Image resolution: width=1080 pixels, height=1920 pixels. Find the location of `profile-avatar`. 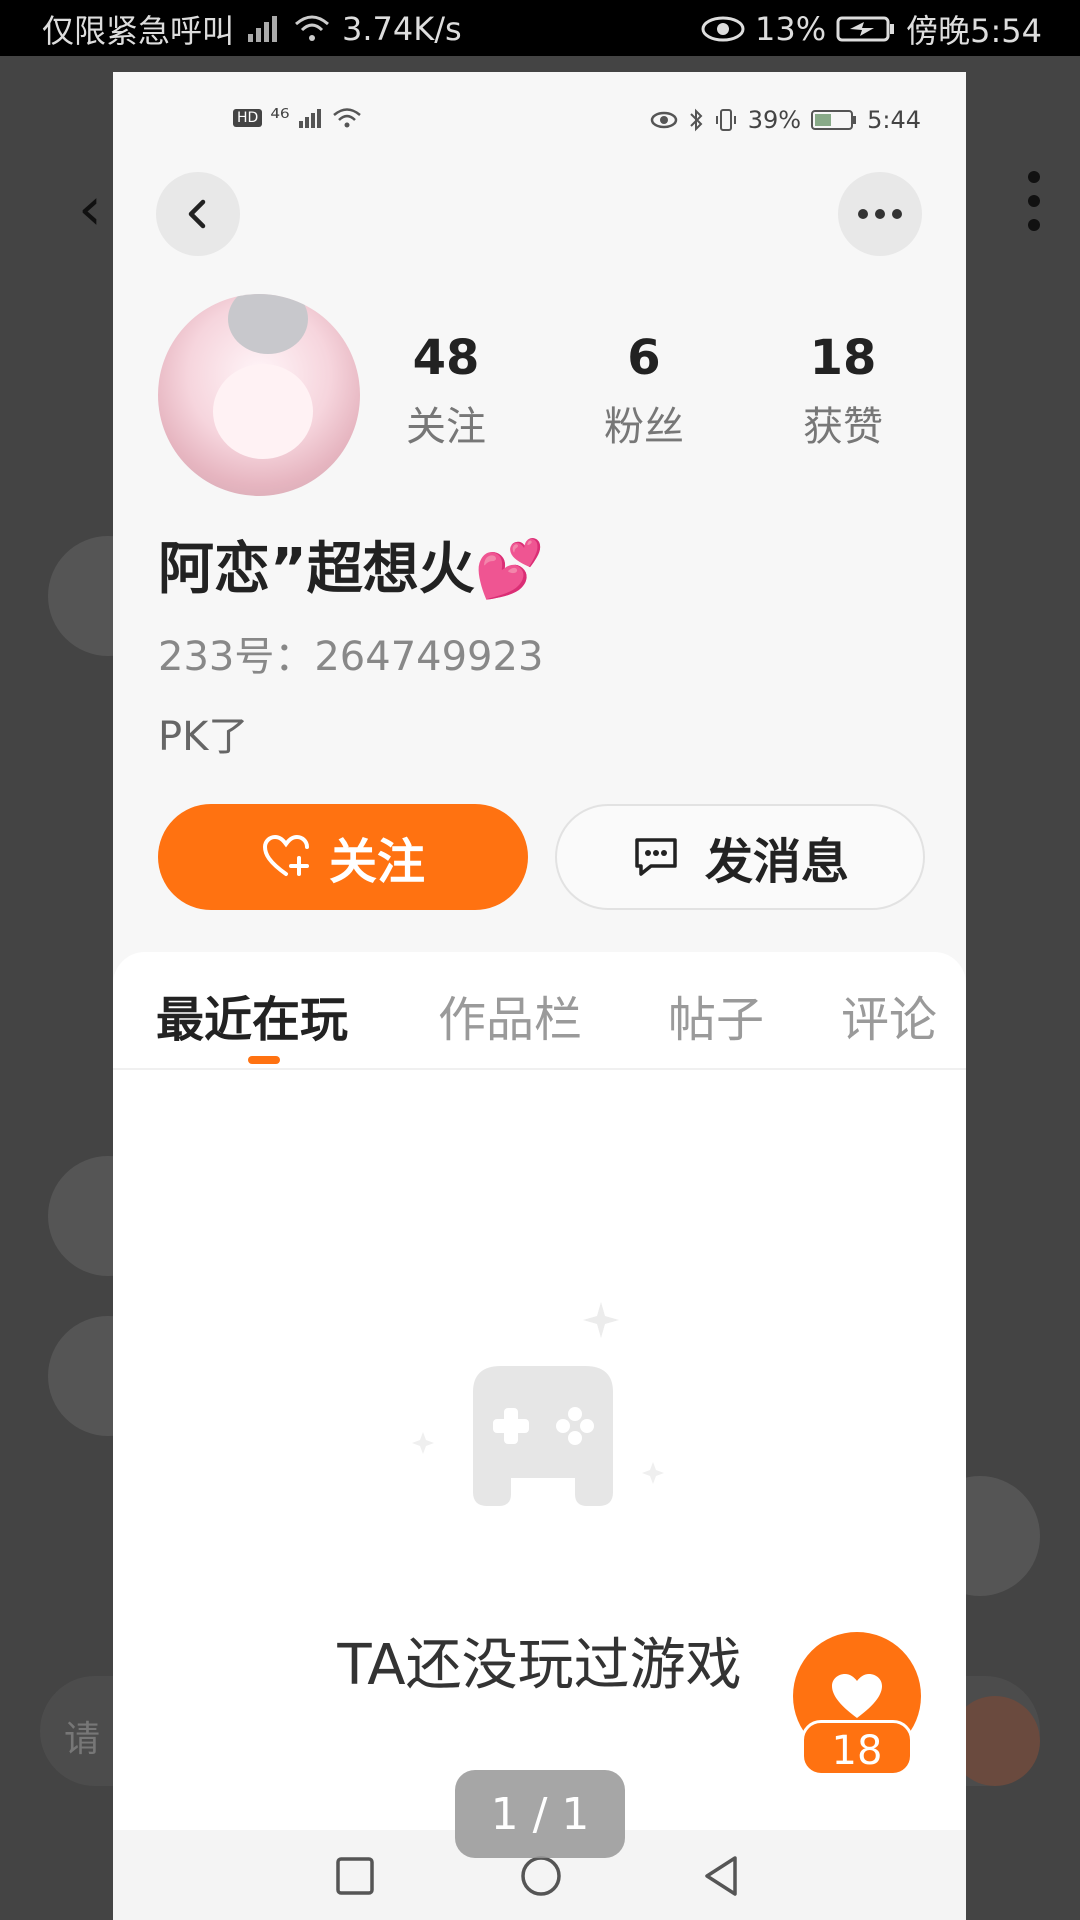

profile-avatar is located at coordinates (259, 395).